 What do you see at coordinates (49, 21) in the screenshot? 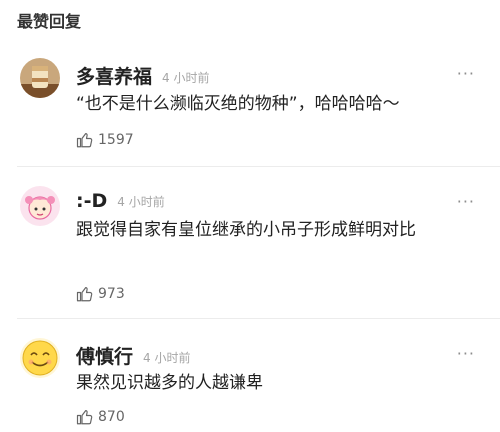
I see `section-title: 最赞回复` at bounding box center [49, 21].